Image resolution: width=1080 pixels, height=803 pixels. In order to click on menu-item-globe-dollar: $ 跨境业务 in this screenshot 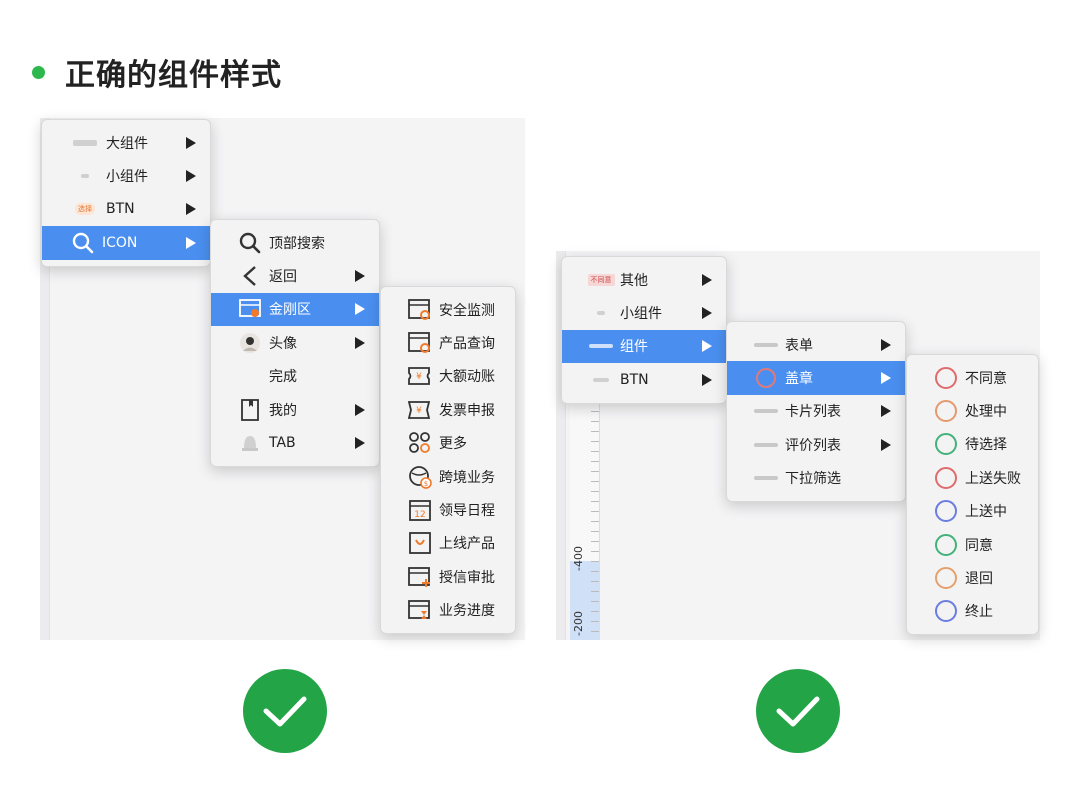, I will do `click(448, 476)`.